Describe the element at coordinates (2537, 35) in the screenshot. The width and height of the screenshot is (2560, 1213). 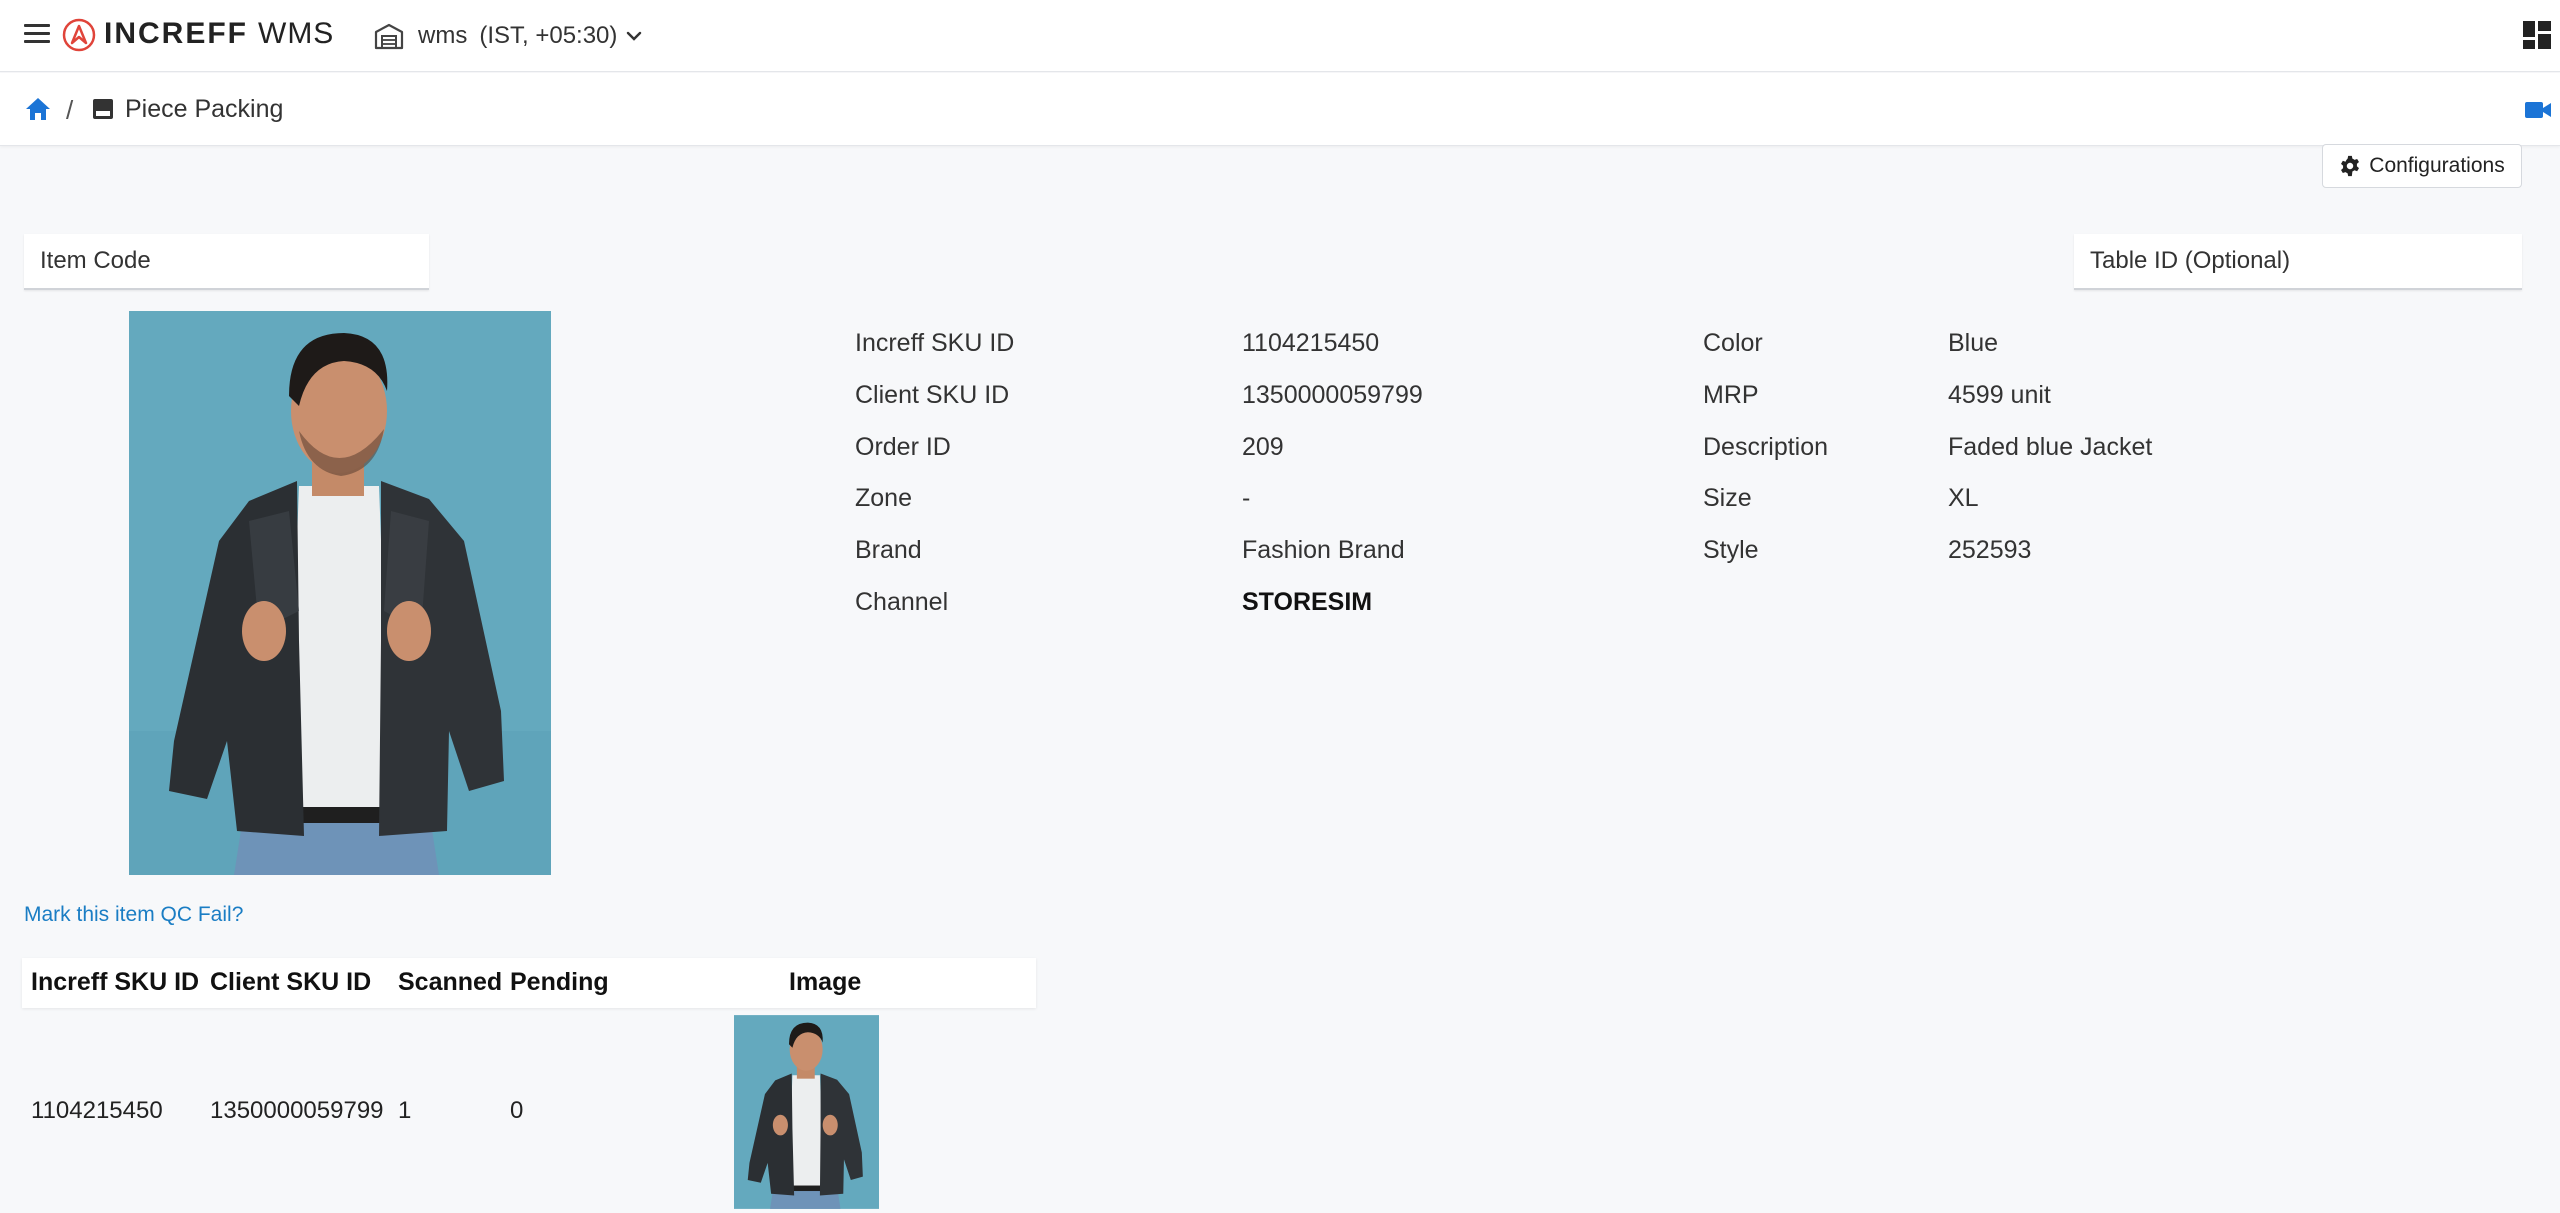
I see `apps-grid-icon` at that location.